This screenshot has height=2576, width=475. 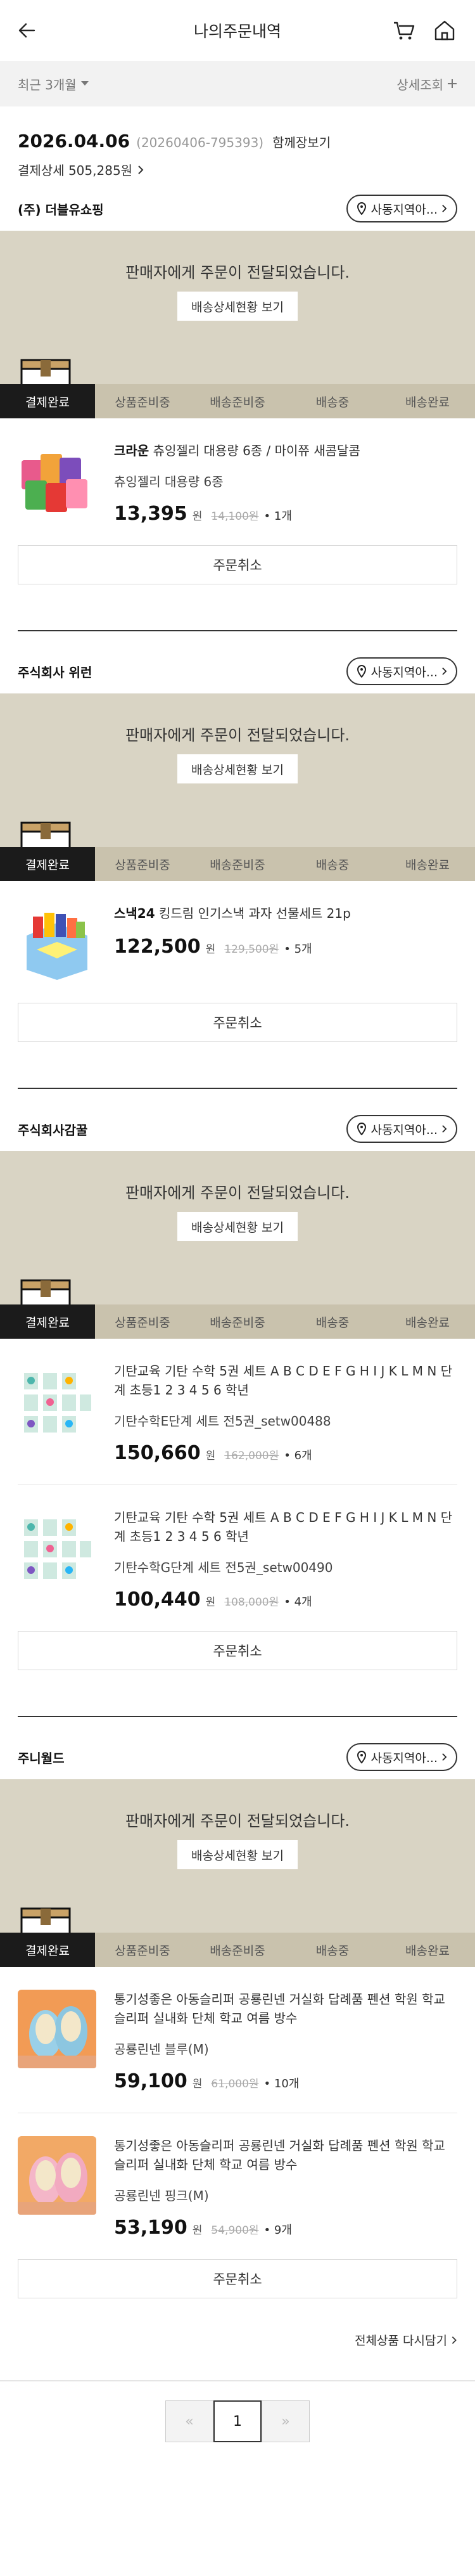 What do you see at coordinates (84, 83) in the screenshot?
I see `caret-down-icon` at bounding box center [84, 83].